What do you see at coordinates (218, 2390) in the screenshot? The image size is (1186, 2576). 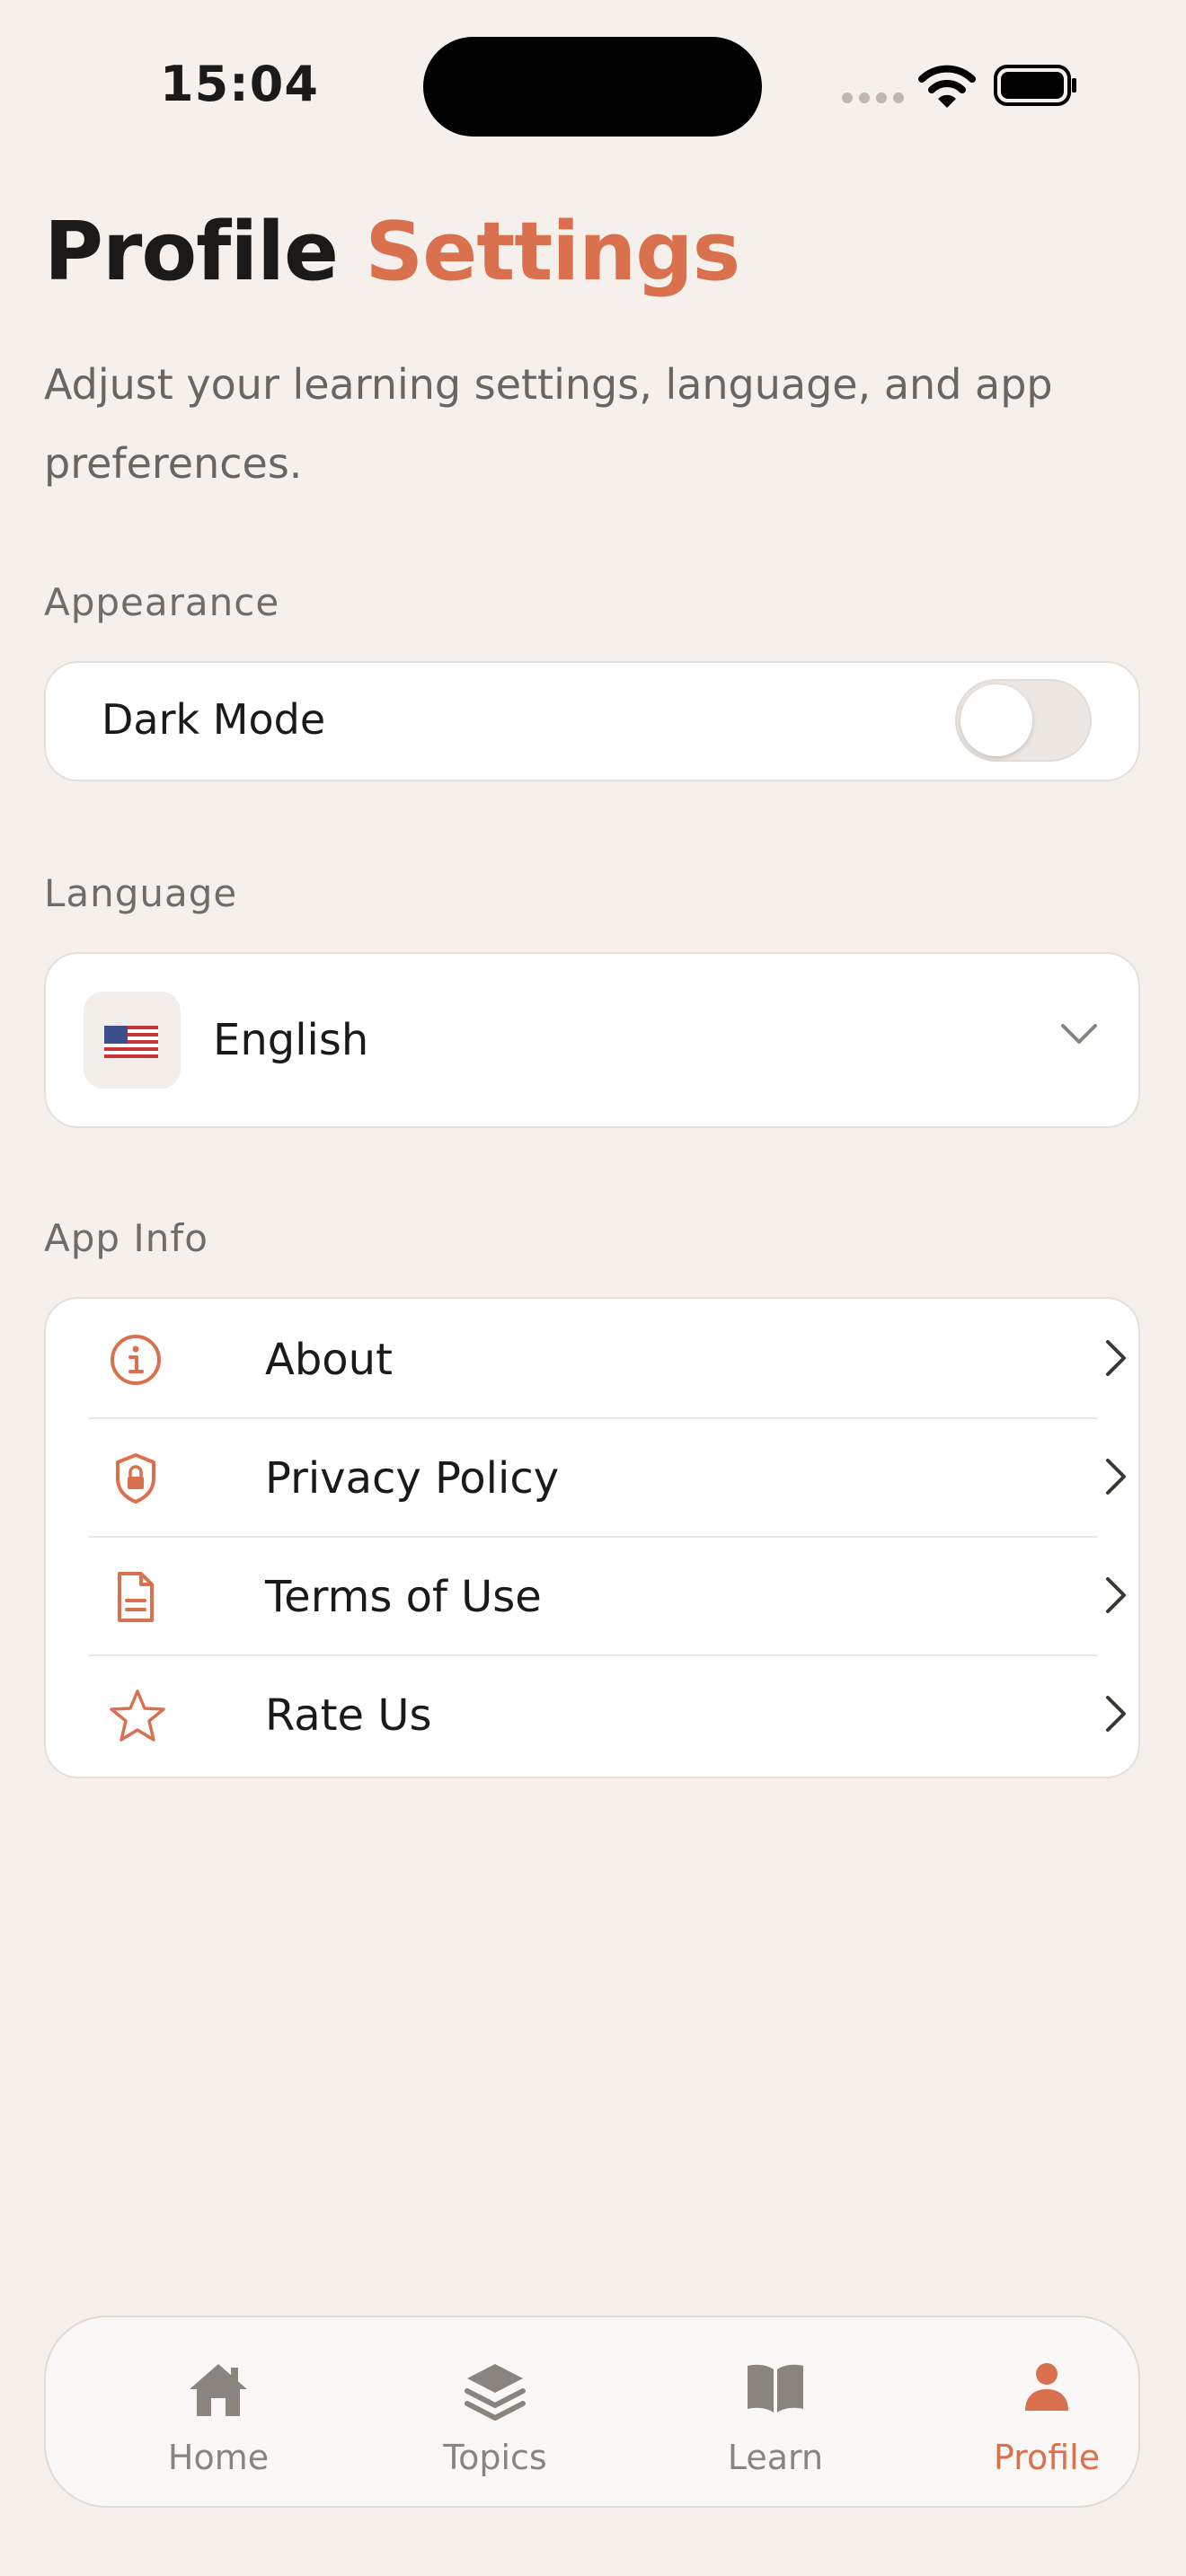 I see `home-icon` at bounding box center [218, 2390].